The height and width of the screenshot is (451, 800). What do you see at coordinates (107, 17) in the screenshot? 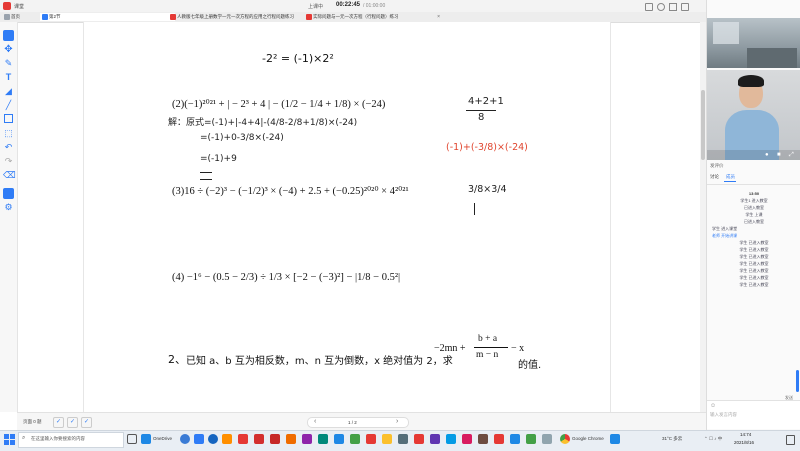
I see `tab-lesson: 第2节 ×` at bounding box center [107, 17].